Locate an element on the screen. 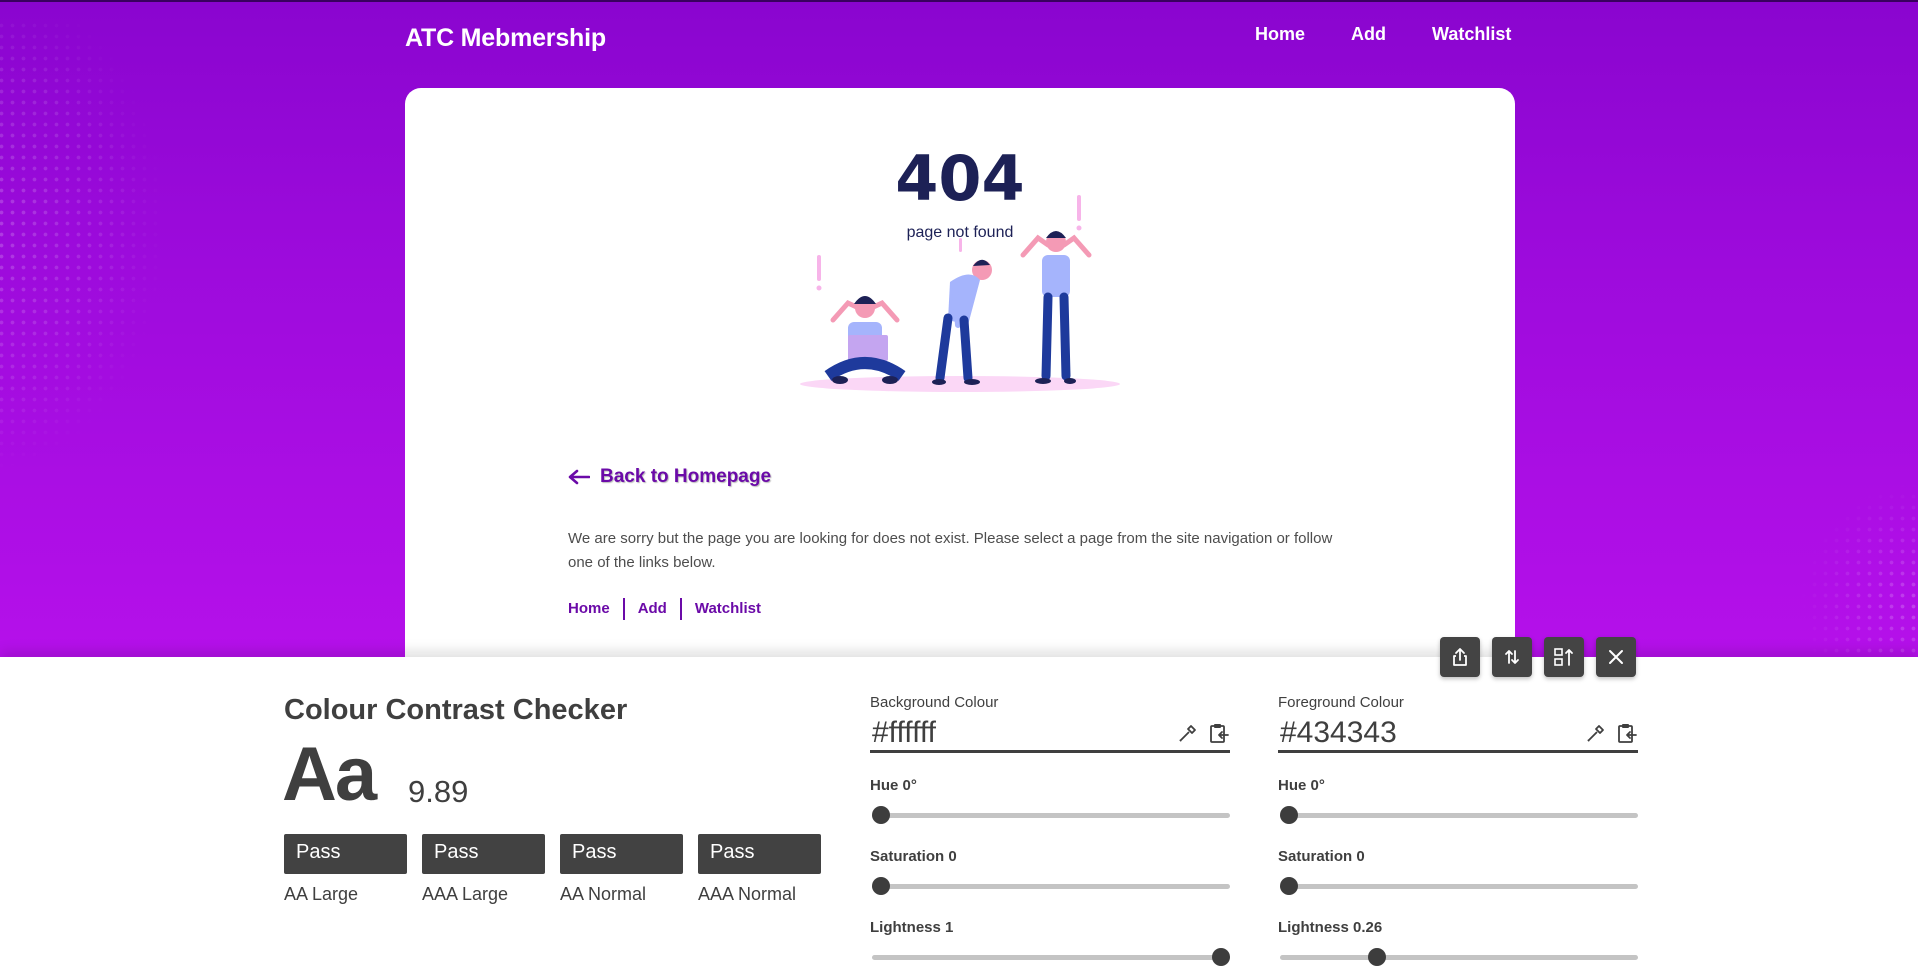 This screenshot has width=1918, height=967. nav-add-link: Add is located at coordinates (1368, 34).